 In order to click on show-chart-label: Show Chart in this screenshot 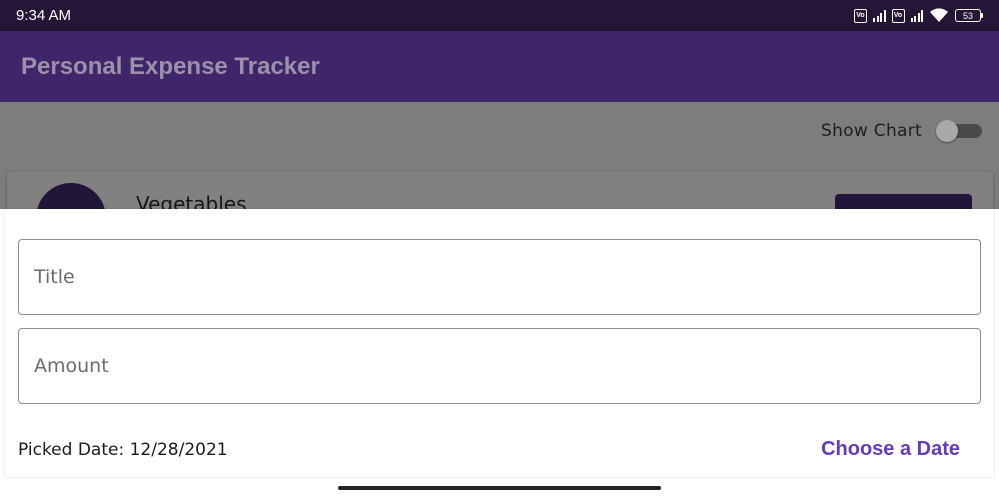, I will do `click(871, 131)`.